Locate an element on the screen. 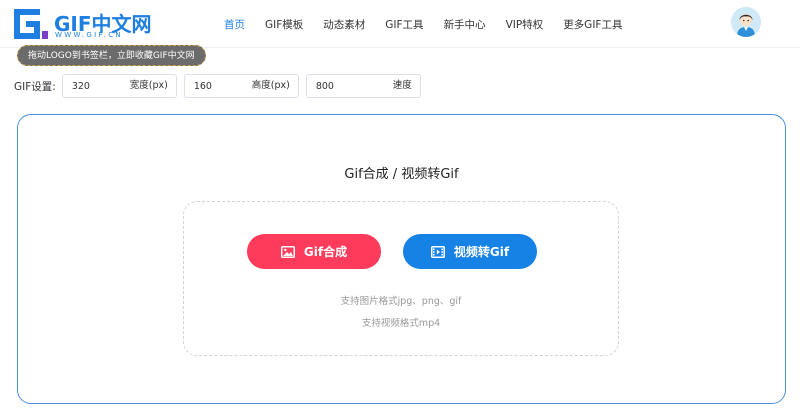 The image size is (800, 412). bookmark-tip: 拖动LOGO到书签栏，立即收藏GIF中文网 is located at coordinates (111, 55).